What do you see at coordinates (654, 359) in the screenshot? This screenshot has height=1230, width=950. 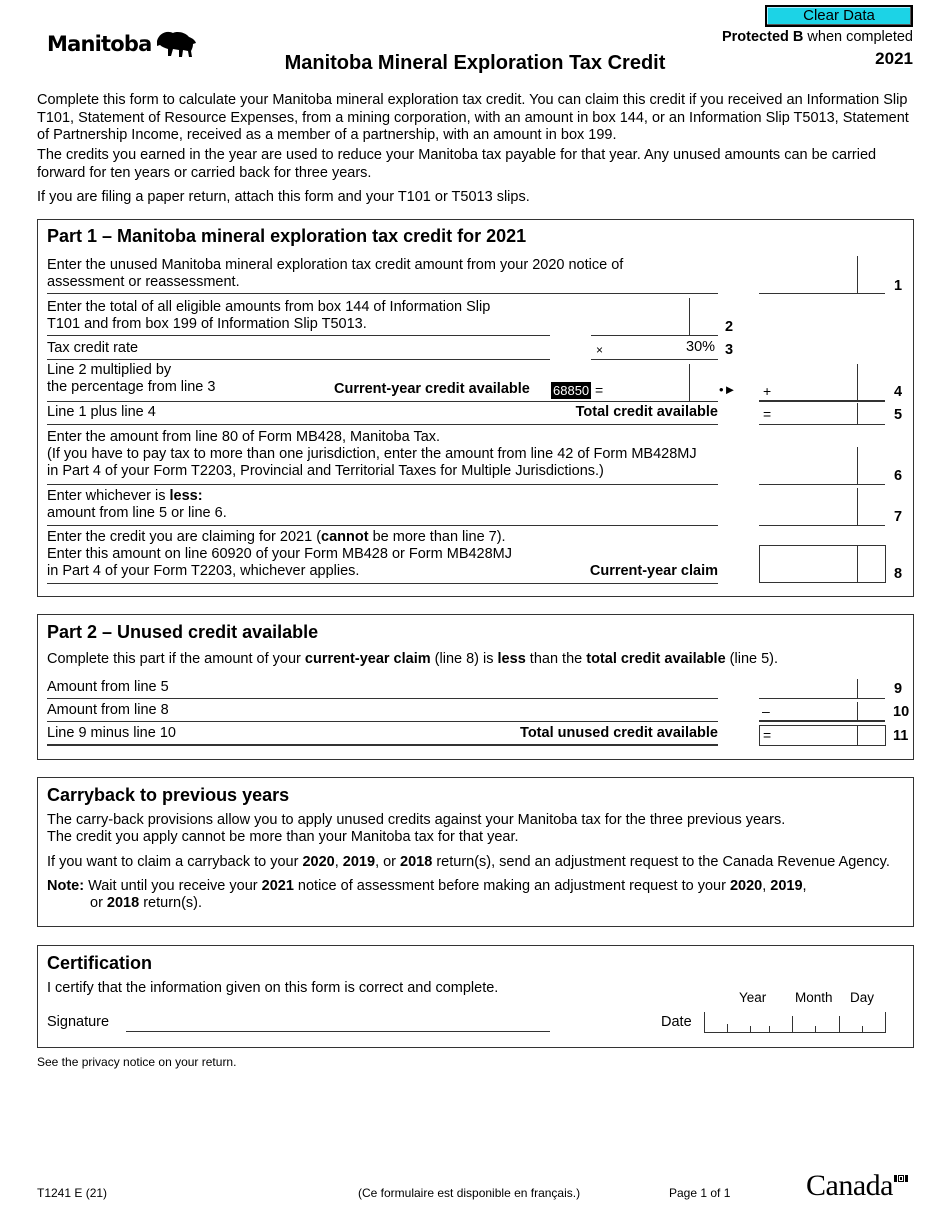 I see `line3-field-rule` at bounding box center [654, 359].